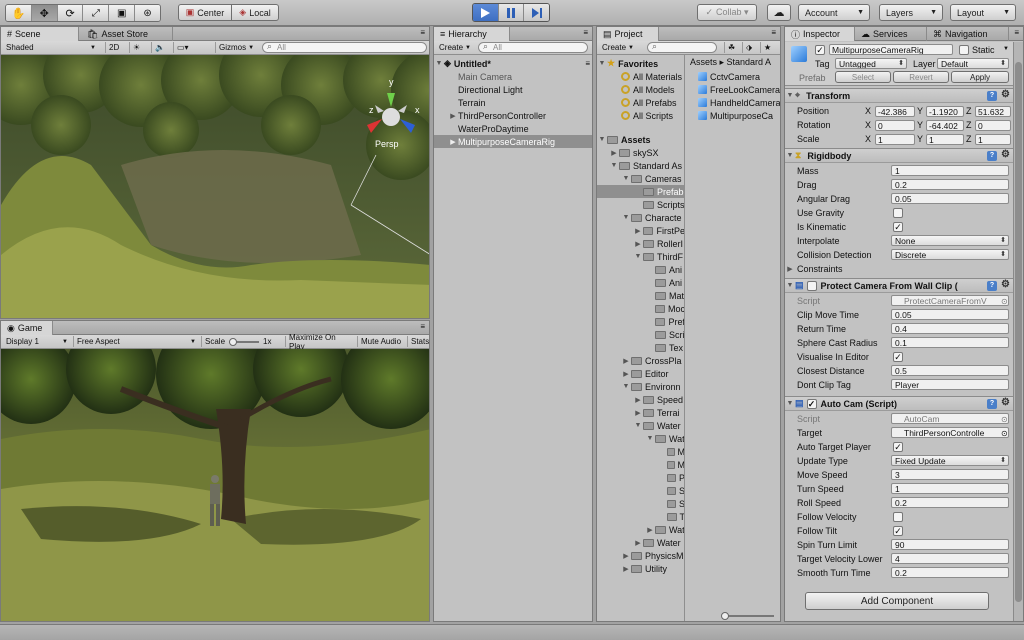  What do you see at coordinates (536, 12) in the screenshot?
I see `step-button` at bounding box center [536, 12].